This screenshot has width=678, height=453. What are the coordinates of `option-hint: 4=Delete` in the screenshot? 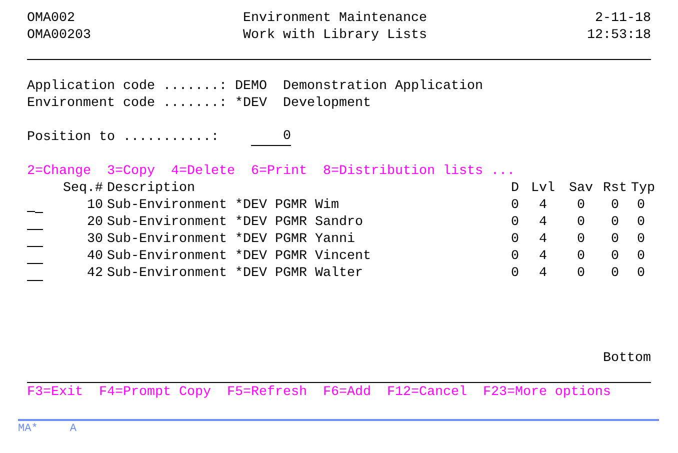 It's located at (203, 171).